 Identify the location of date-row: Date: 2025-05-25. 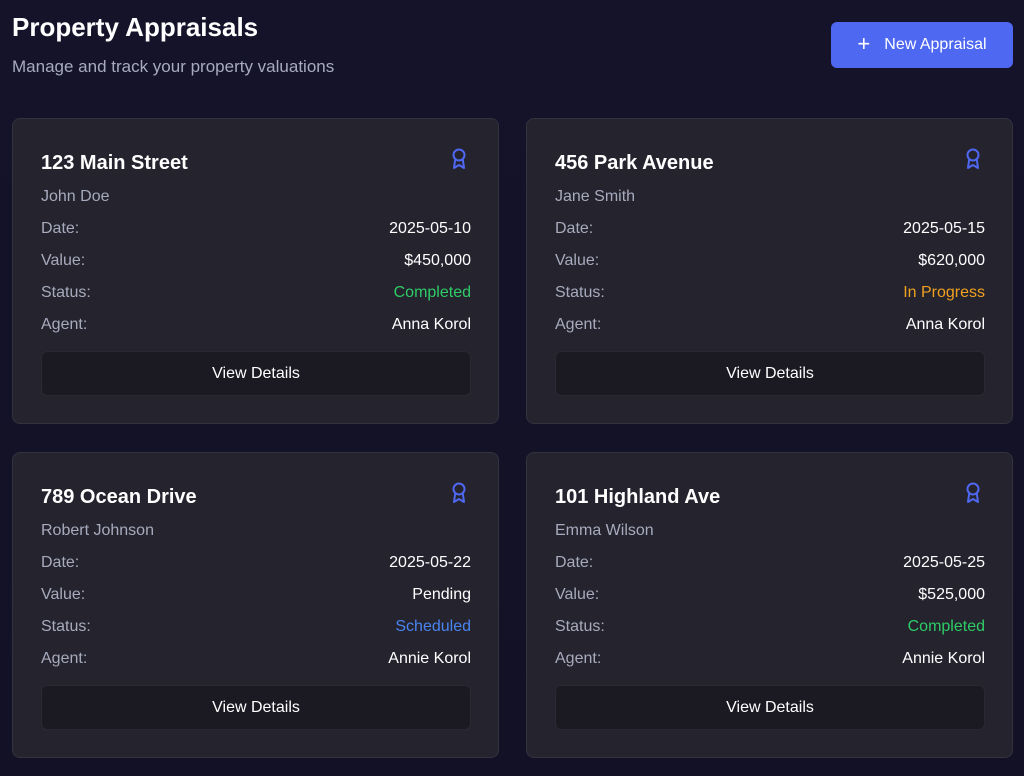
(770, 563).